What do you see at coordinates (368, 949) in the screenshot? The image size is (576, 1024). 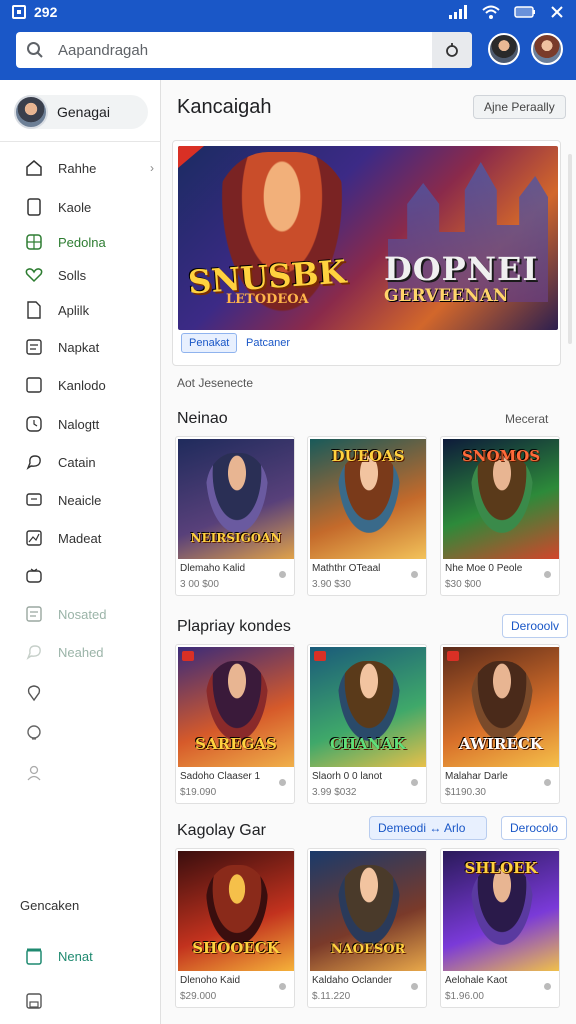 I see `game-logo-text: NAOESOR` at bounding box center [368, 949].